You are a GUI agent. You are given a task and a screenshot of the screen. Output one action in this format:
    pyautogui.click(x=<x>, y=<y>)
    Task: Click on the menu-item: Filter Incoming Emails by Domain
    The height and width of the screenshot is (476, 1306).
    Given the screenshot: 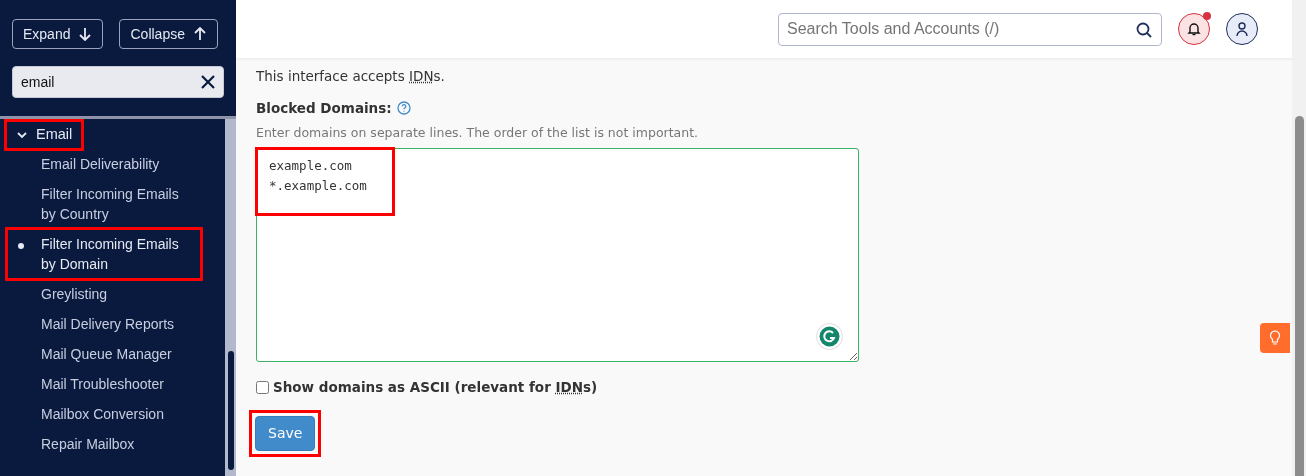 What is the action you would take?
    pyautogui.click(x=104, y=253)
    